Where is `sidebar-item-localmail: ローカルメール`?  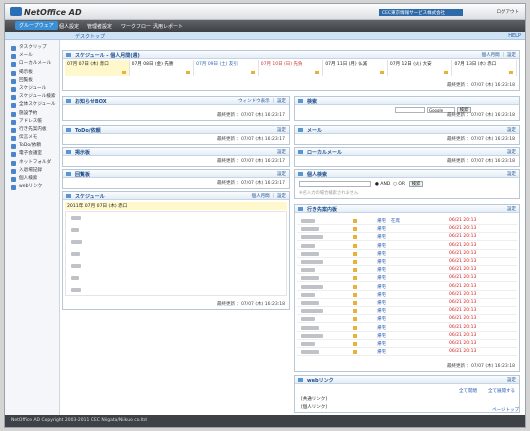 sidebar-item-localmail: ローカルメール is located at coordinates (32, 64).